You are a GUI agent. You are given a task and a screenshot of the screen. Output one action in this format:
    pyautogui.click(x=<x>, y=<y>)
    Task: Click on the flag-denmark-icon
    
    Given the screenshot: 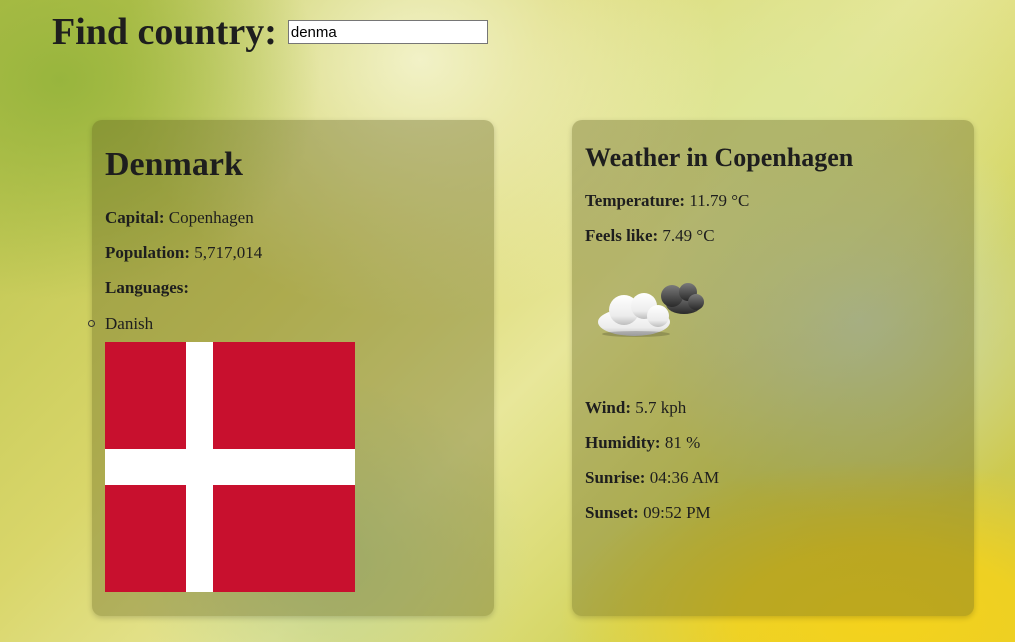 What is the action you would take?
    pyautogui.click(x=230, y=467)
    